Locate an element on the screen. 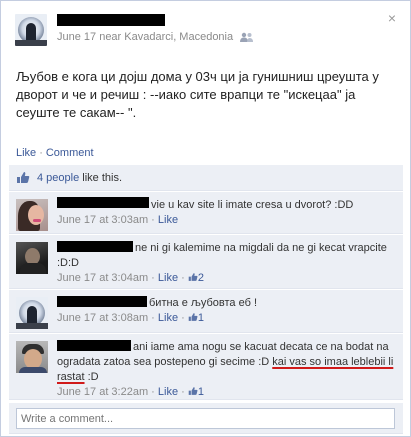 The width and height of the screenshot is (411, 437). write-comment-input is located at coordinates (205, 418).